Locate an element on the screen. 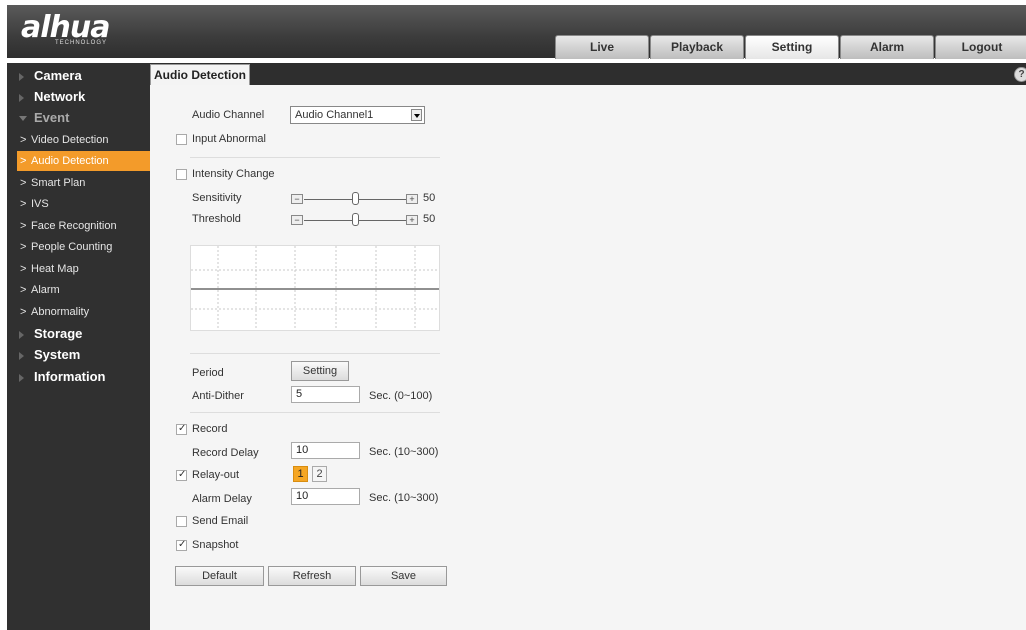  snapshot-label: Snapshot is located at coordinates (215, 545).